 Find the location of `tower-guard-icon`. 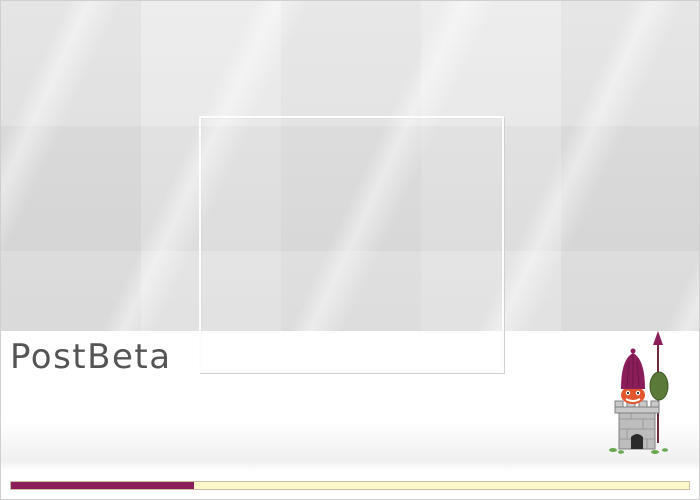

tower-guard-icon is located at coordinates (639, 392).